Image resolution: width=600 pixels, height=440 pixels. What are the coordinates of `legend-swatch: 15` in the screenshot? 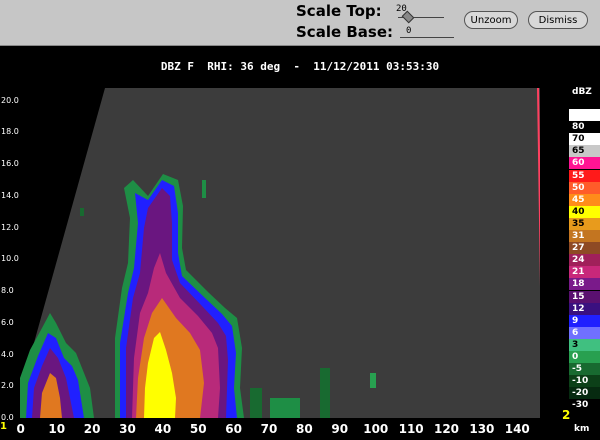 It's located at (584, 296).